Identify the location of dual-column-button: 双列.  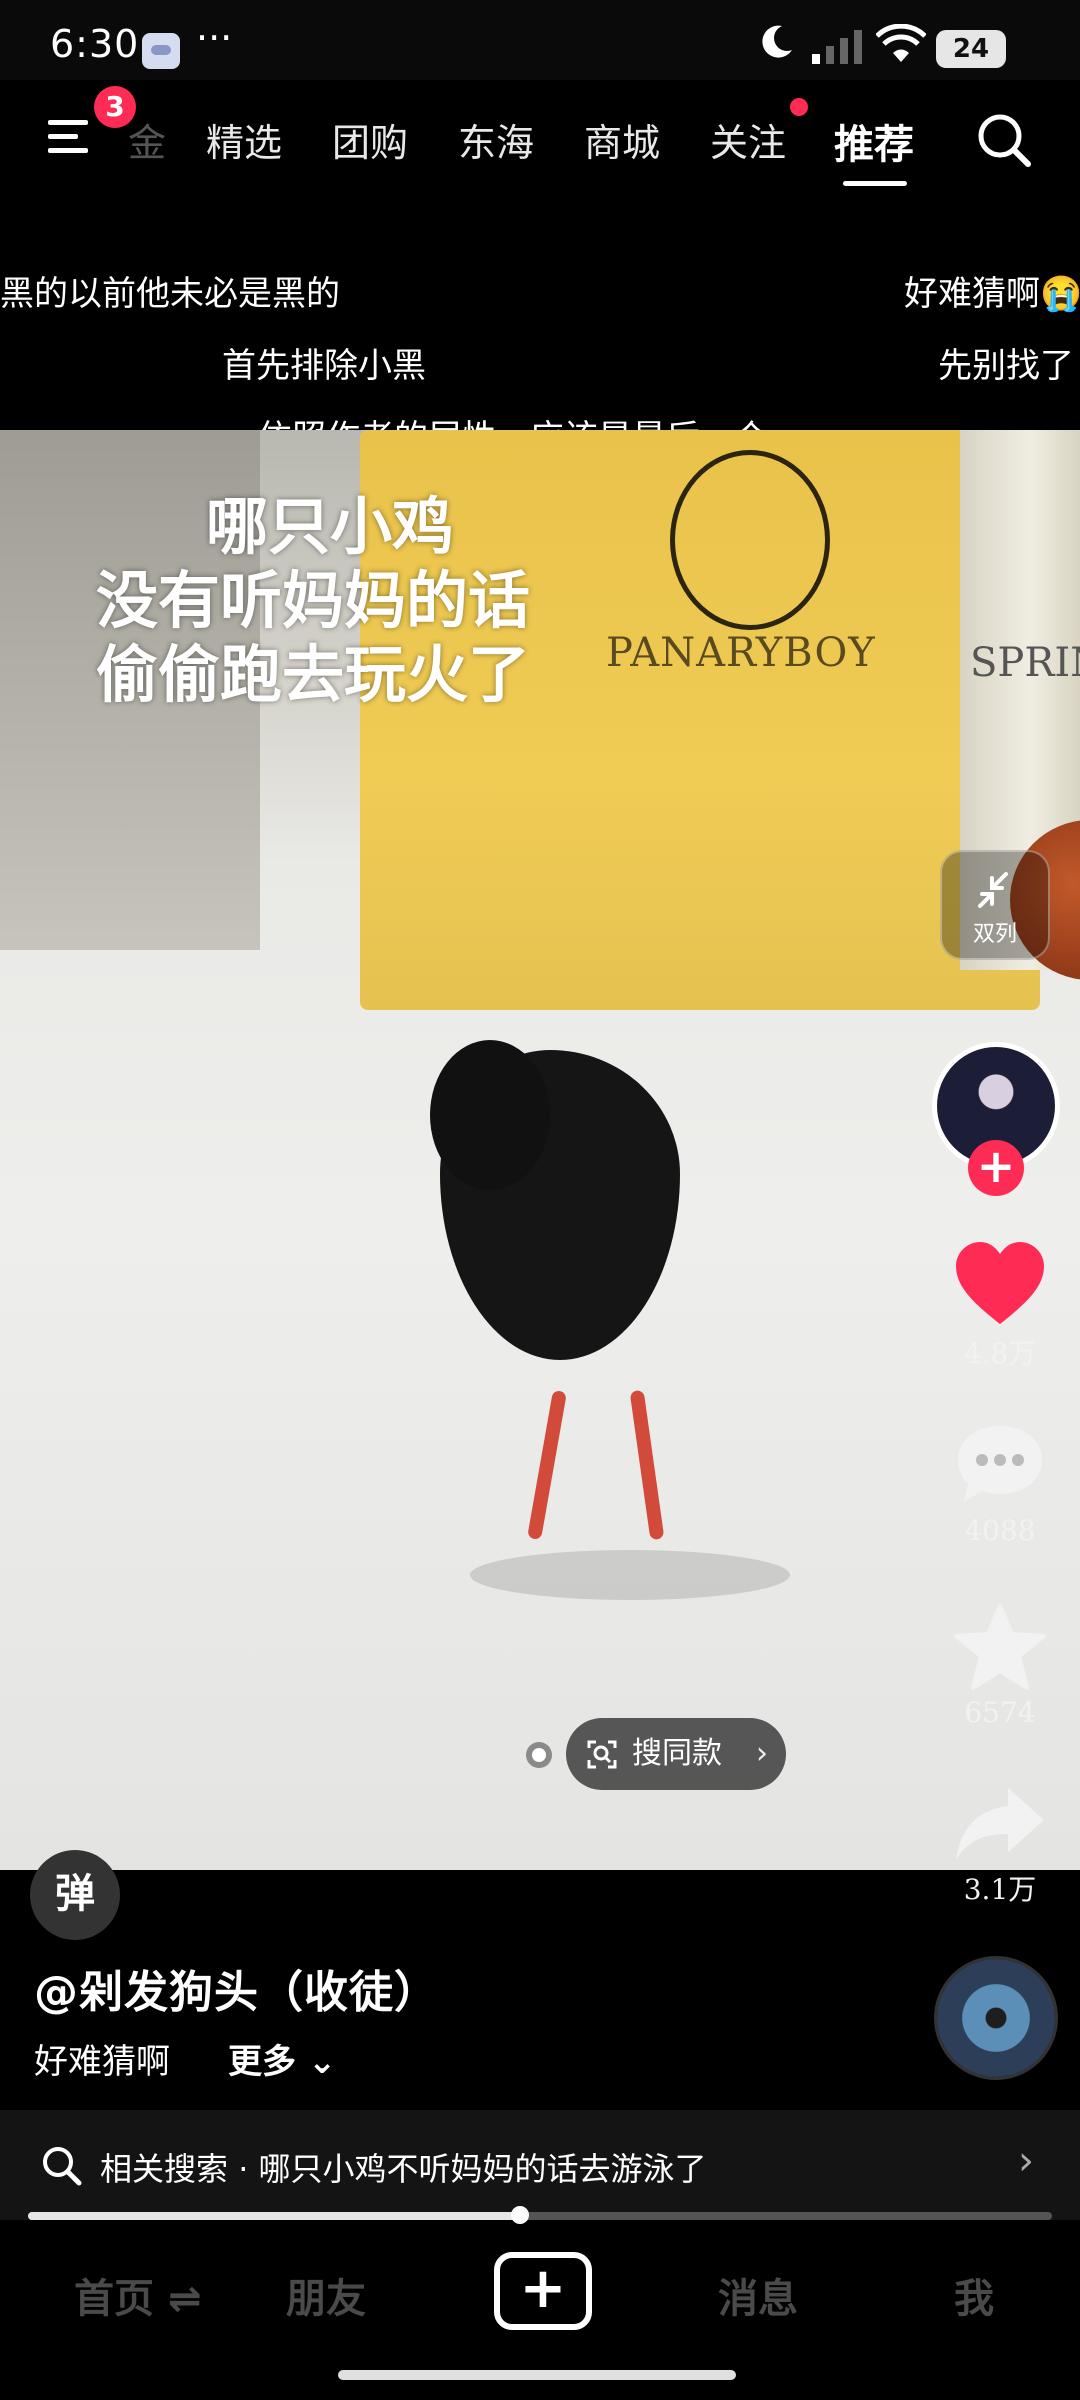
(995, 905).